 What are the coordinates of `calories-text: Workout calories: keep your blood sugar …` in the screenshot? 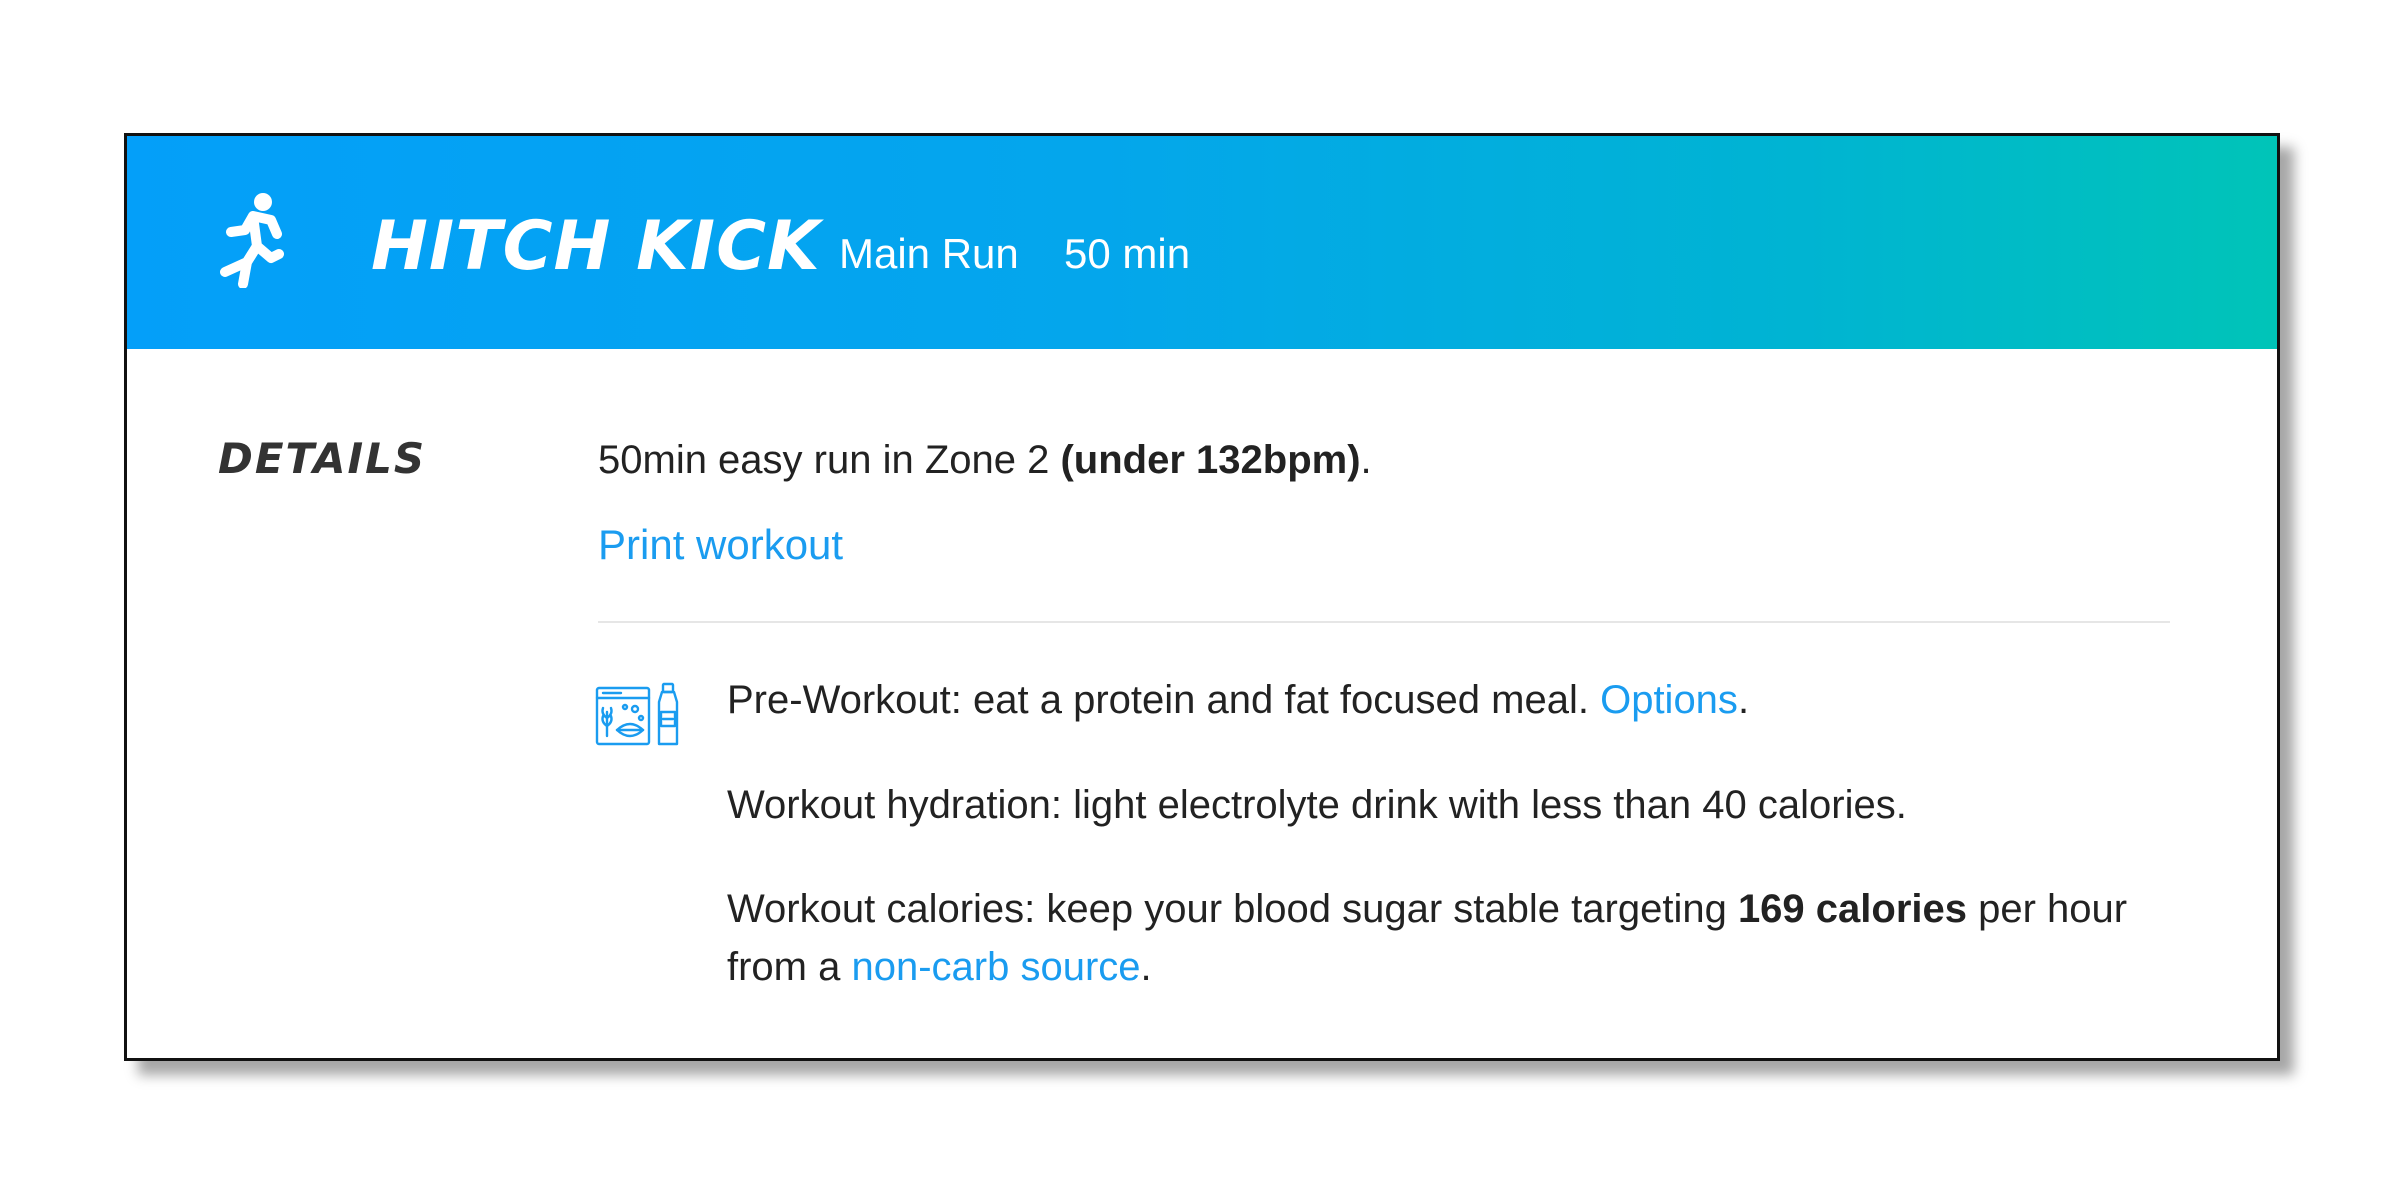 It's located at (1232, 909).